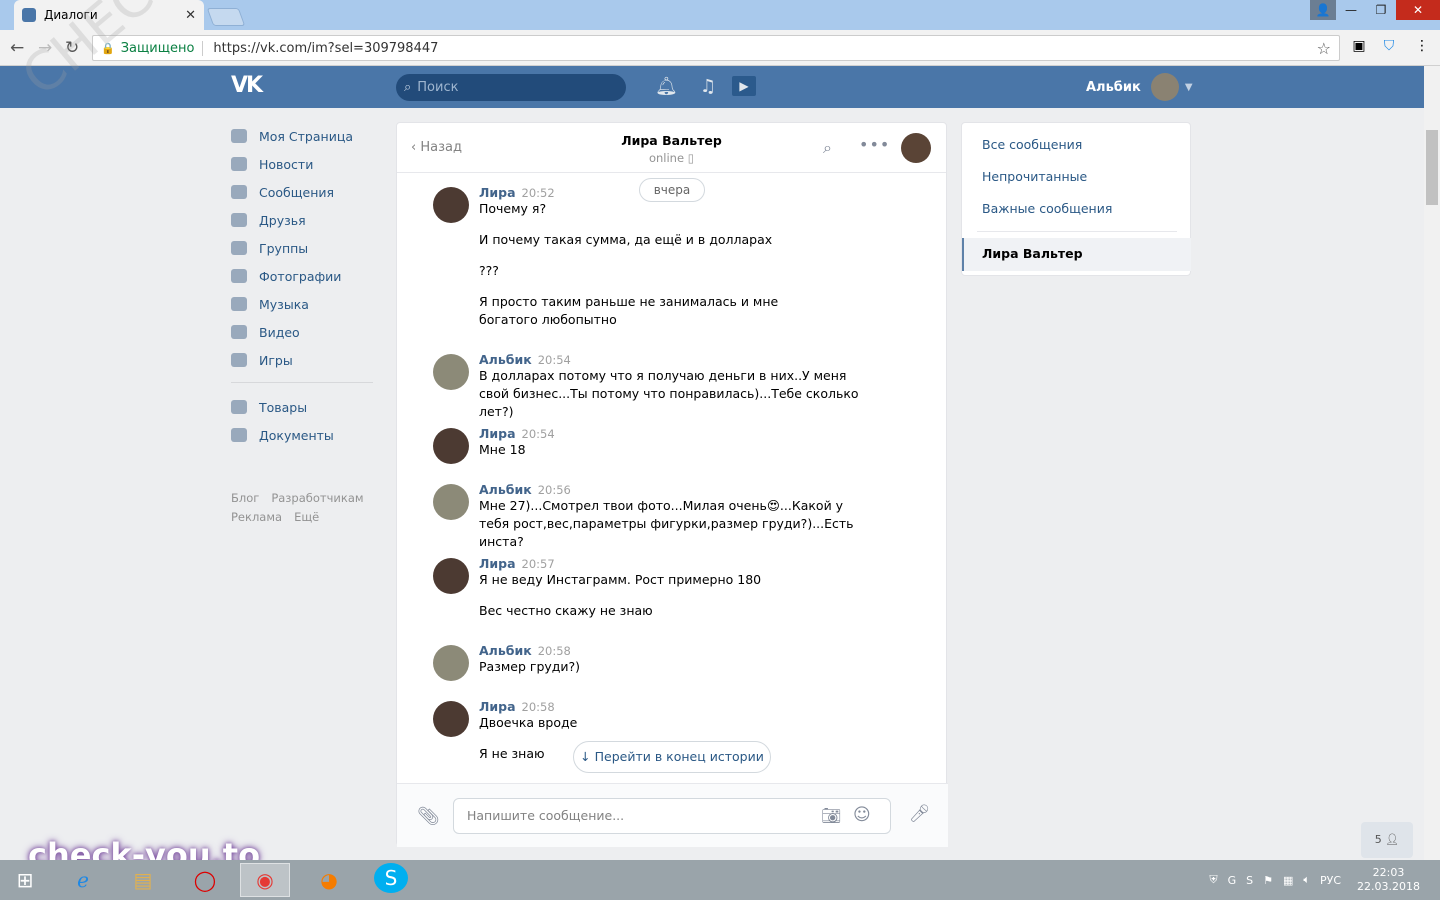  Describe the element at coordinates (1432, 167) in the screenshot. I see `scrollbar-thumb` at that location.